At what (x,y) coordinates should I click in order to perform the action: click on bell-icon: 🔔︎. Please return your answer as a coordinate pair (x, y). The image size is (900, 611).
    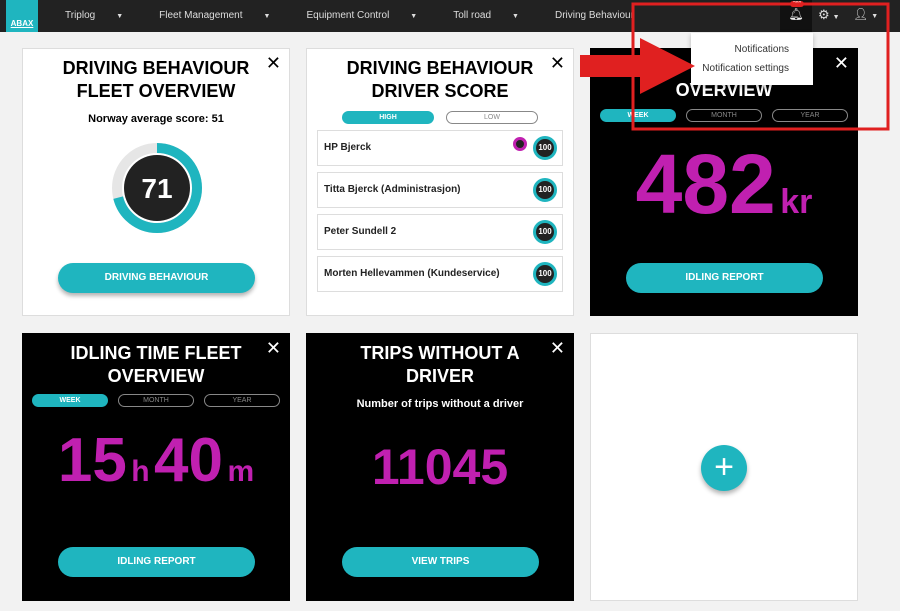
    Looking at the image, I should click on (796, 14).